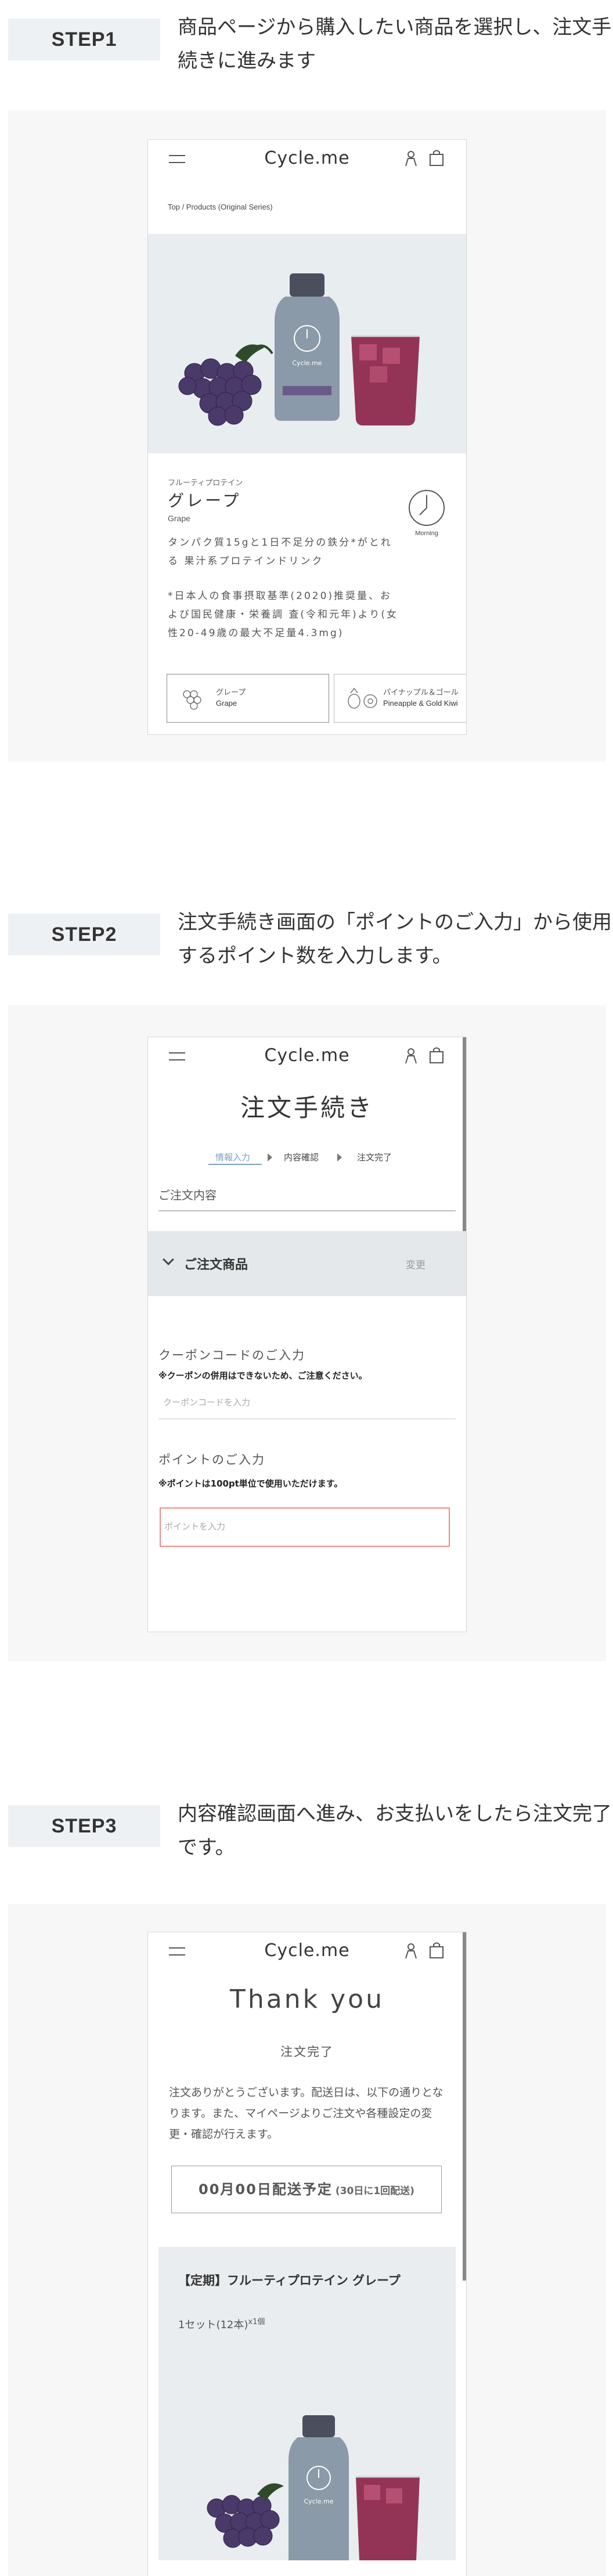 The width and height of the screenshot is (613, 2576). I want to click on delivery-date: 00月00日配送予定, so click(266, 2190).